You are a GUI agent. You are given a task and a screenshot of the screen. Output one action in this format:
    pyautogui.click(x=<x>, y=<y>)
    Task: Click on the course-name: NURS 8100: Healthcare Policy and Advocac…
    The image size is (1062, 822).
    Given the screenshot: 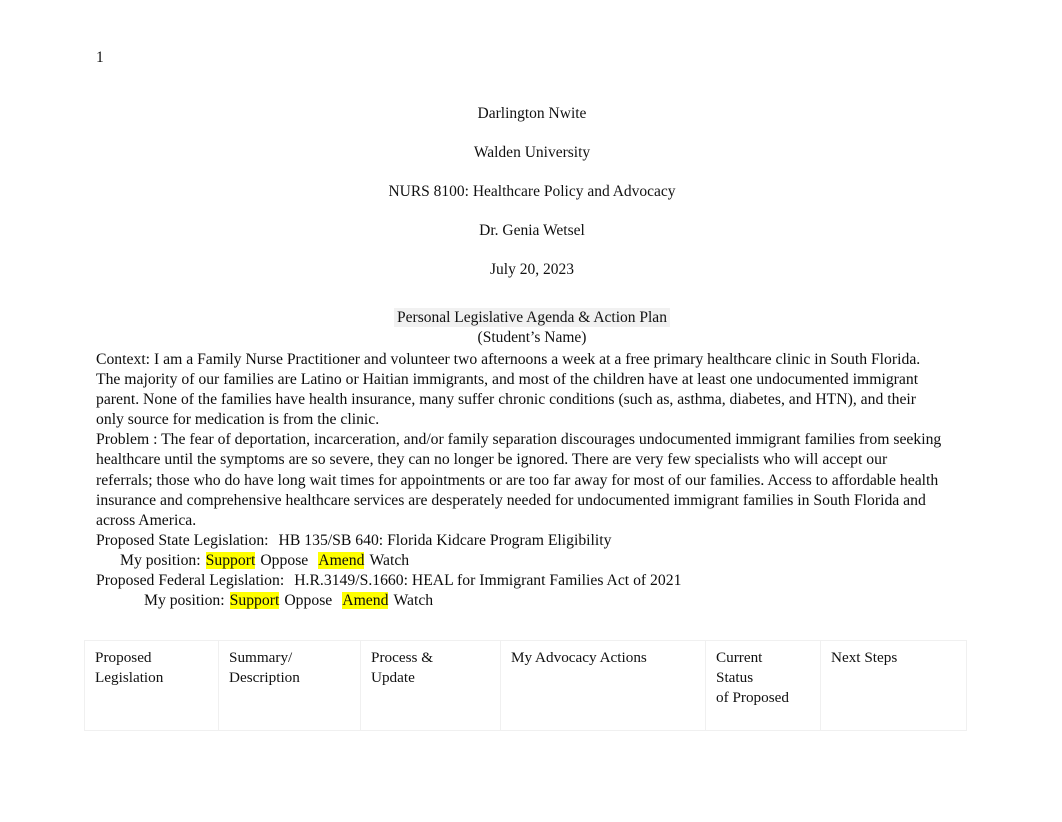 What is the action you would take?
    pyautogui.click(x=532, y=191)
    